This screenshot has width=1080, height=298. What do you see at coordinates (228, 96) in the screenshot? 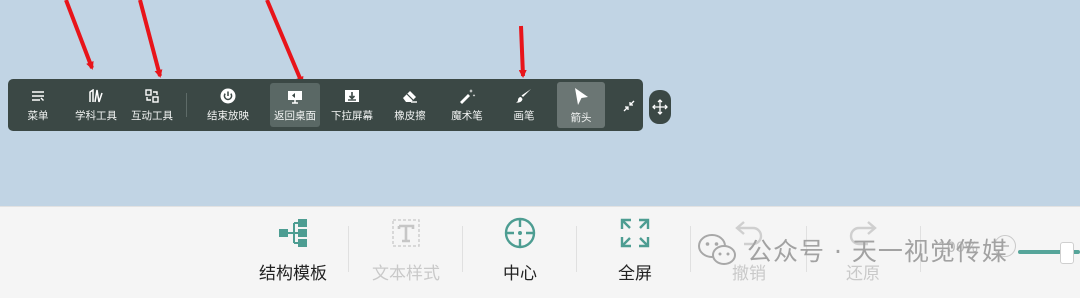
I see `power-icon` at bounding box center [228, 96].